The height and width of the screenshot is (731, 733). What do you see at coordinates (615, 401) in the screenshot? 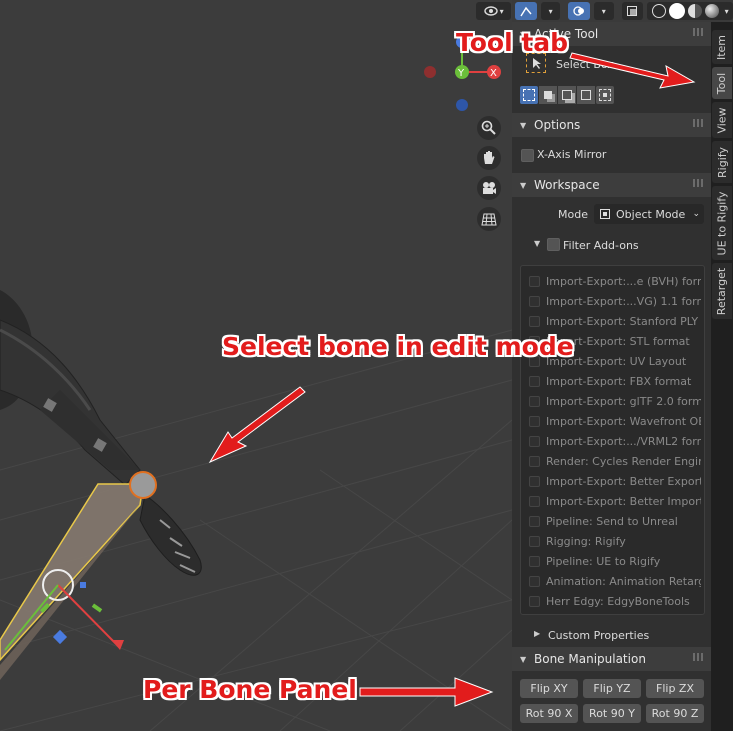
I see `addon-row: Import-Export: glTF 2.0 format` at bounding box center [615, 401].